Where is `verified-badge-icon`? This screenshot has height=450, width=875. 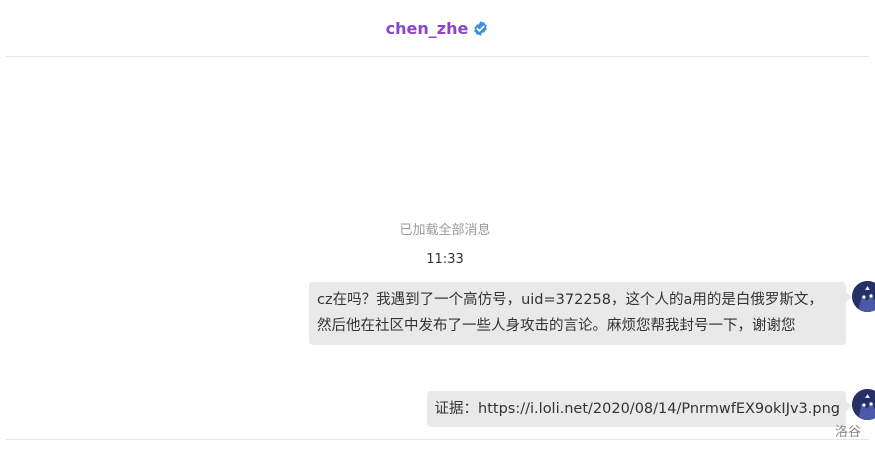
verified-badge-icon is located at coordinates (481, 28).